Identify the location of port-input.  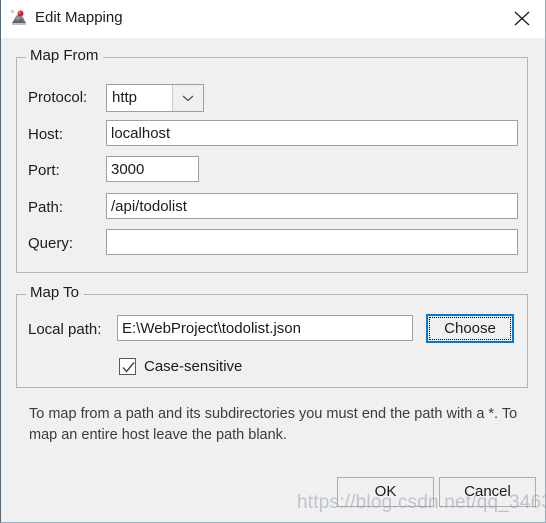
(152, 169).